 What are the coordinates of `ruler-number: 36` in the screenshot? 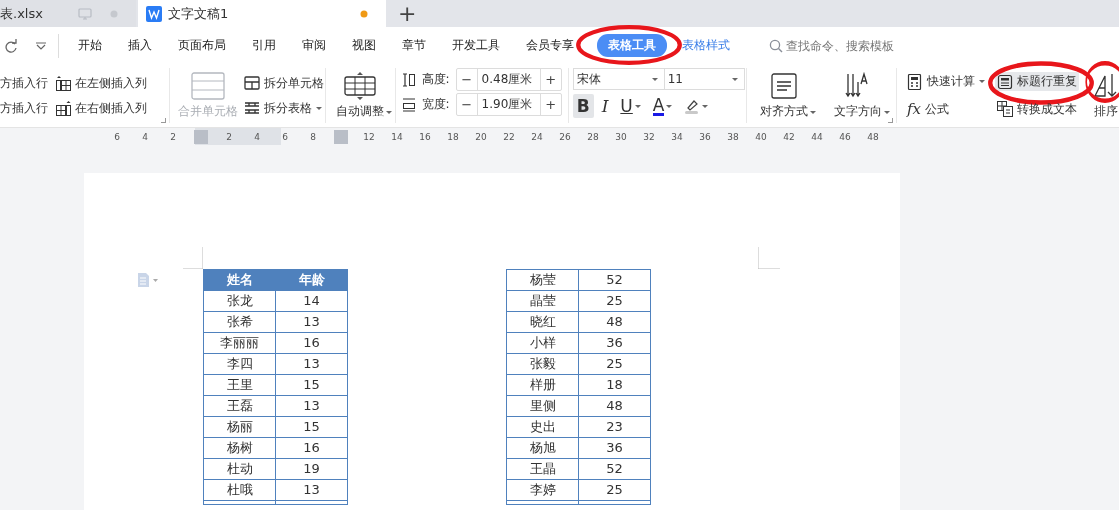 It's located at (705, 136).